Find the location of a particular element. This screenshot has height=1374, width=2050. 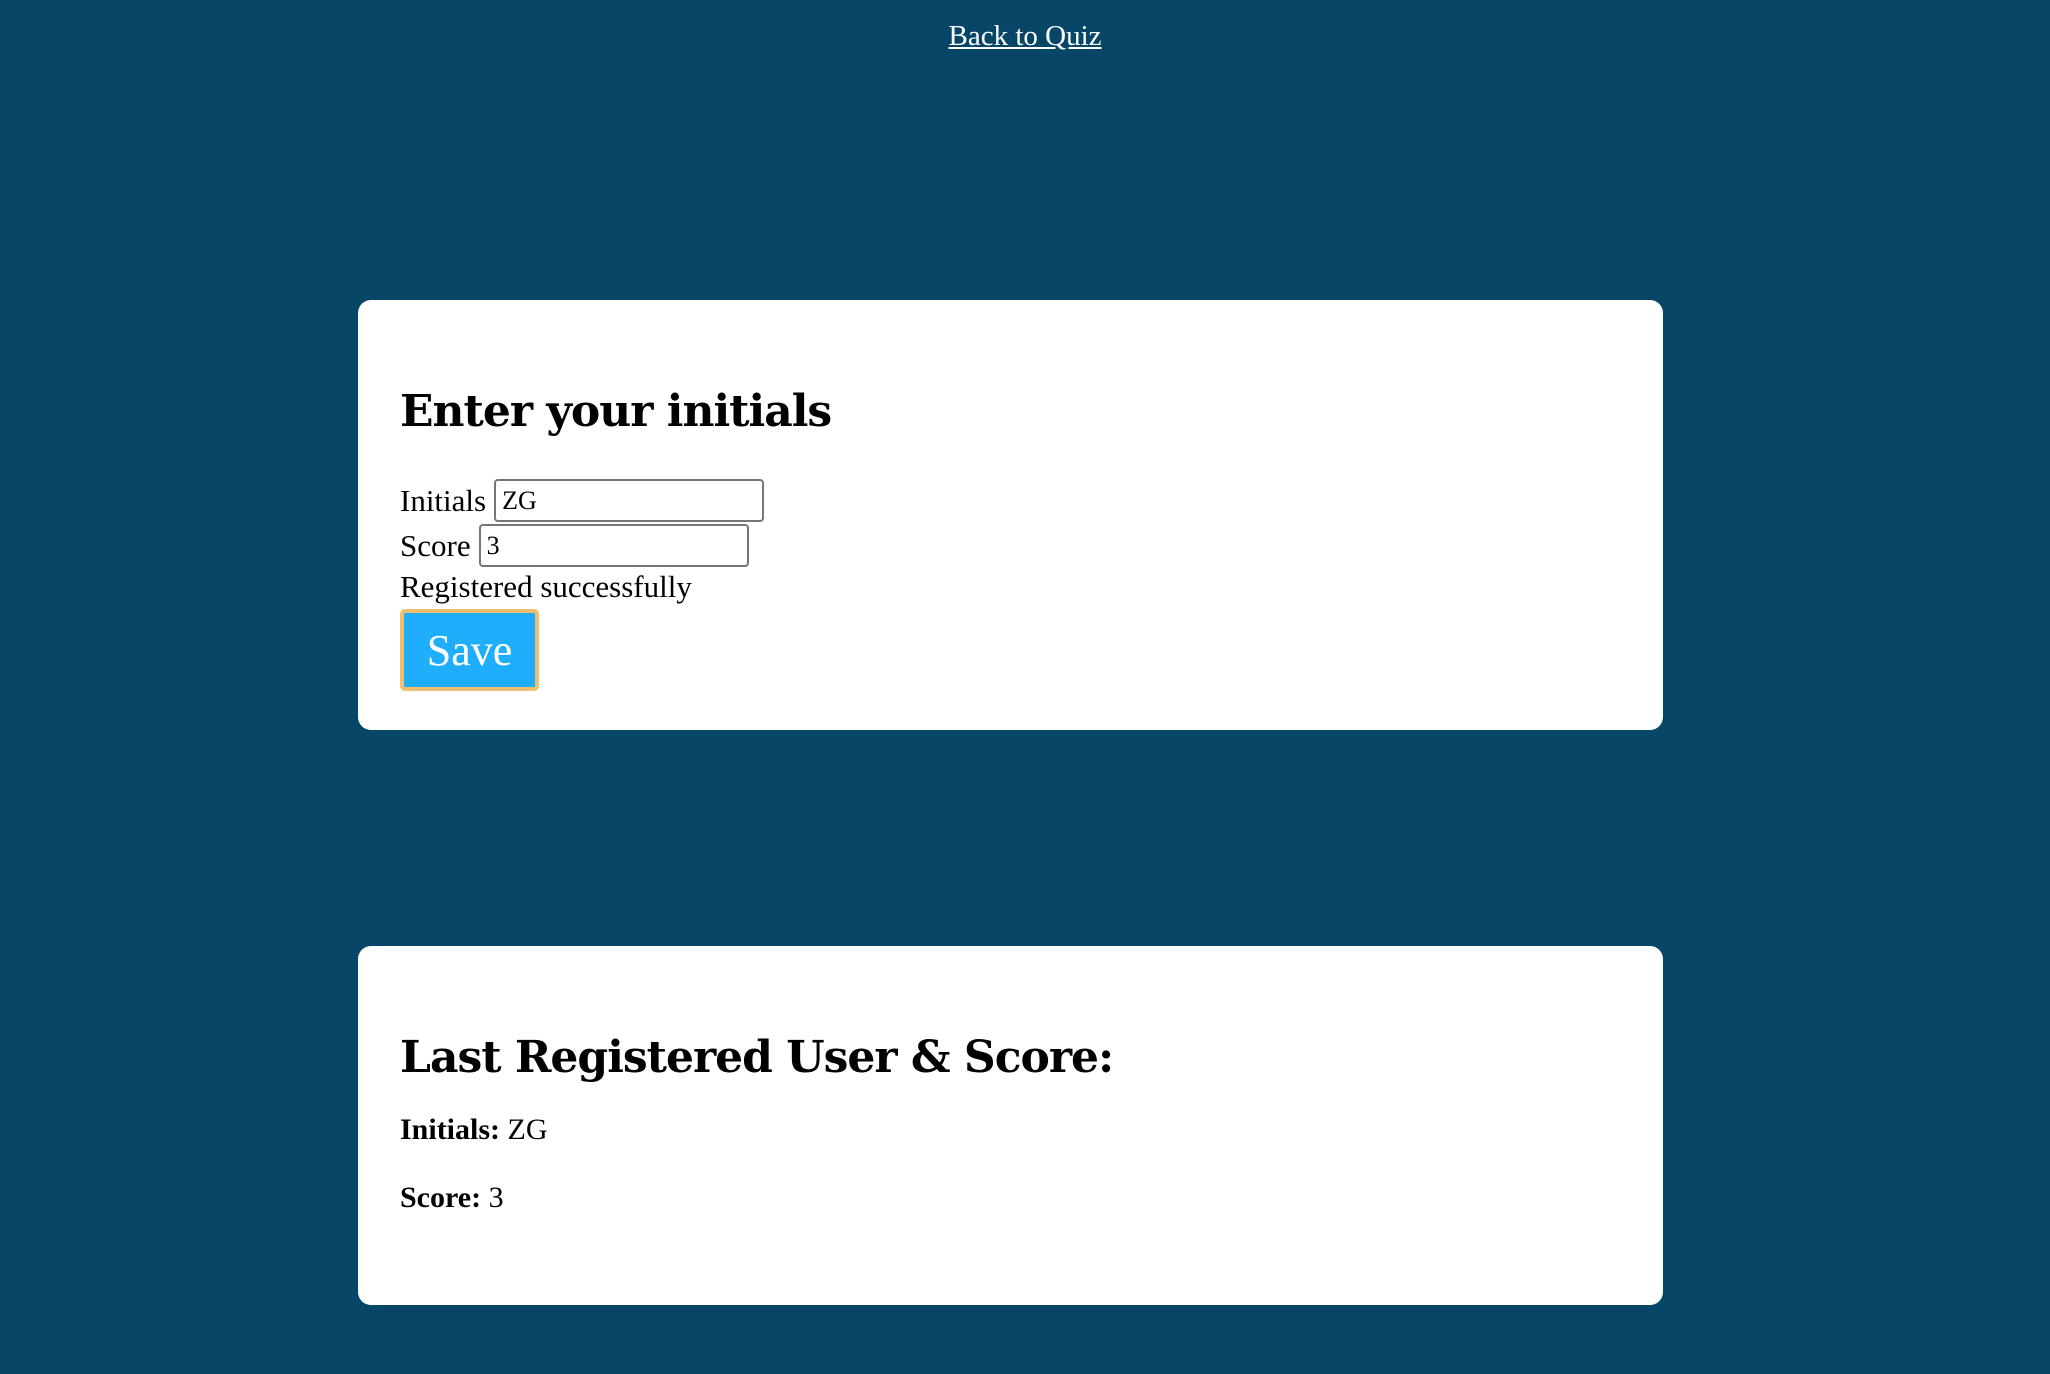

last-initials: Initials: ZG is located at coordinates (1010, 1130).